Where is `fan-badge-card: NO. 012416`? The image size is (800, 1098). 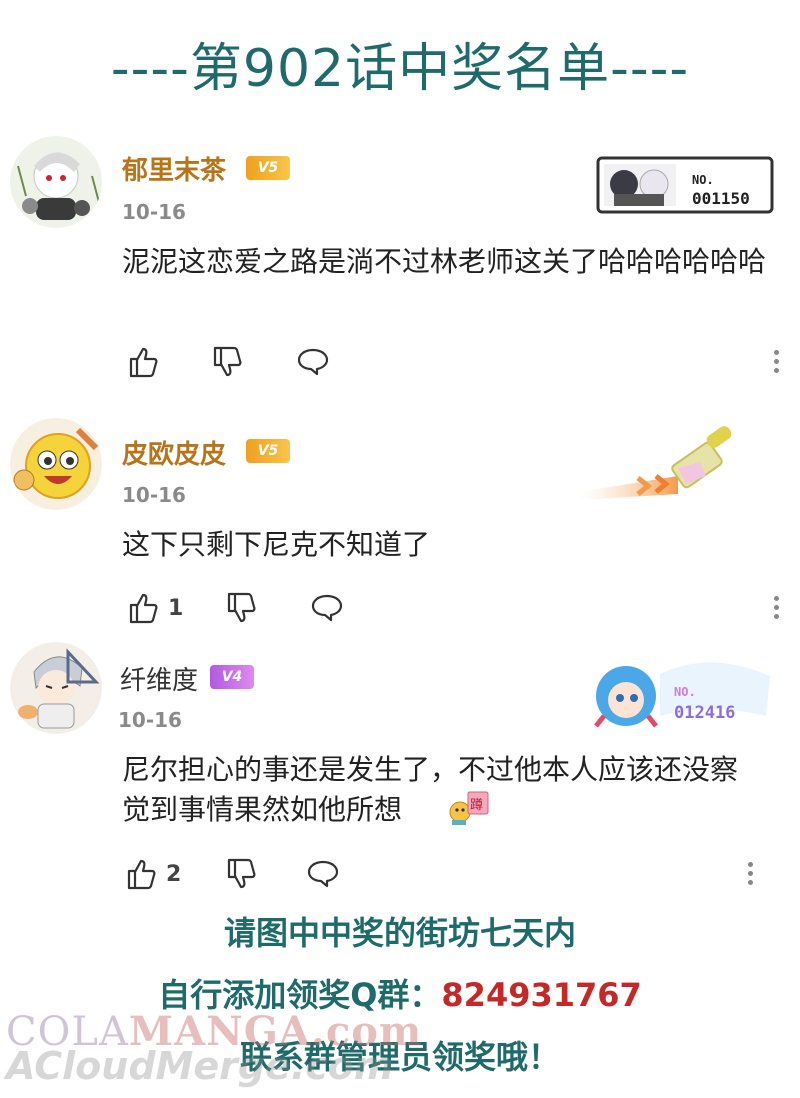
fan-badge-card: NO. 012416 is located at coordinates (685, 695).